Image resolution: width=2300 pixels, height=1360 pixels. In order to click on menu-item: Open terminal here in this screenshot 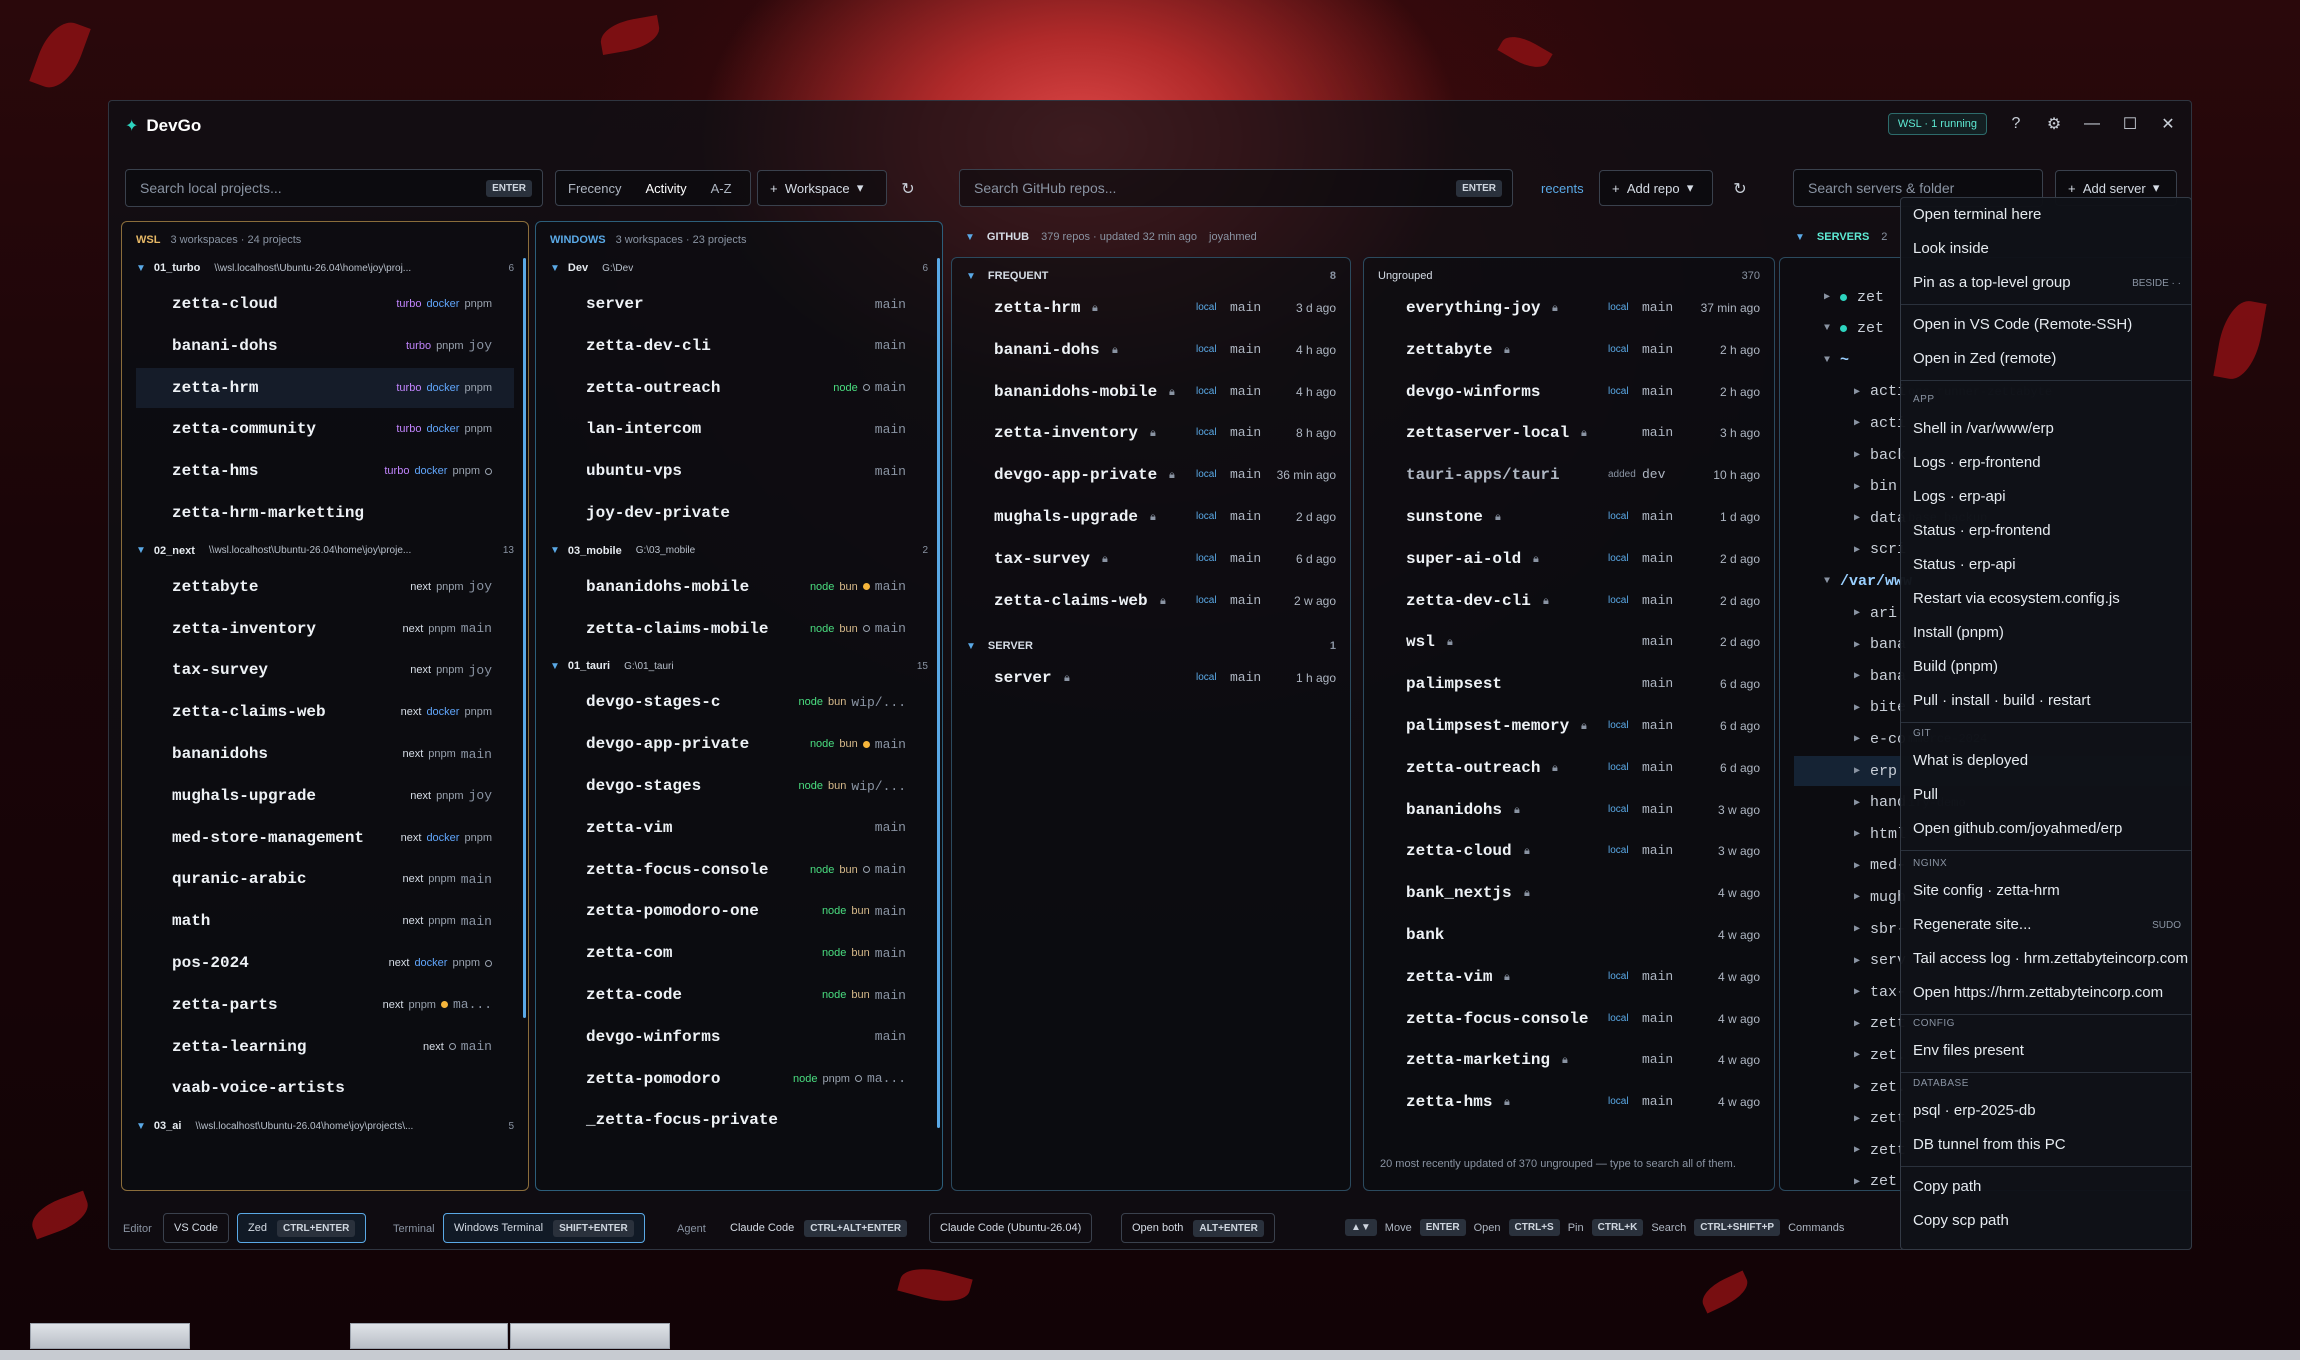, I will do `click(1977, 214)`.